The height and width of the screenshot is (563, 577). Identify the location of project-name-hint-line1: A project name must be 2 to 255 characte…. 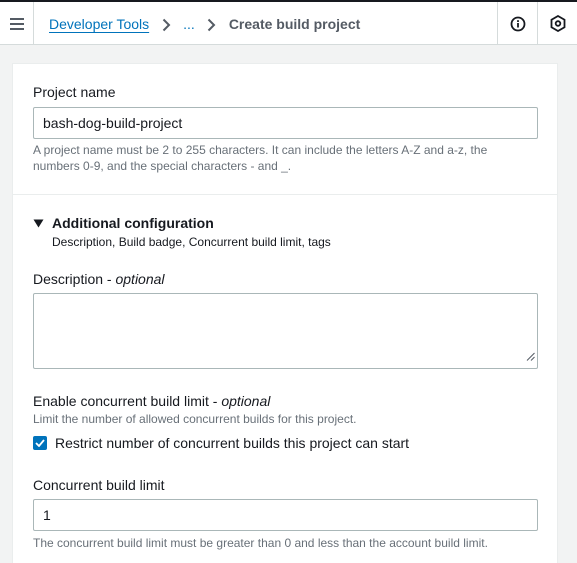
(260, 150).